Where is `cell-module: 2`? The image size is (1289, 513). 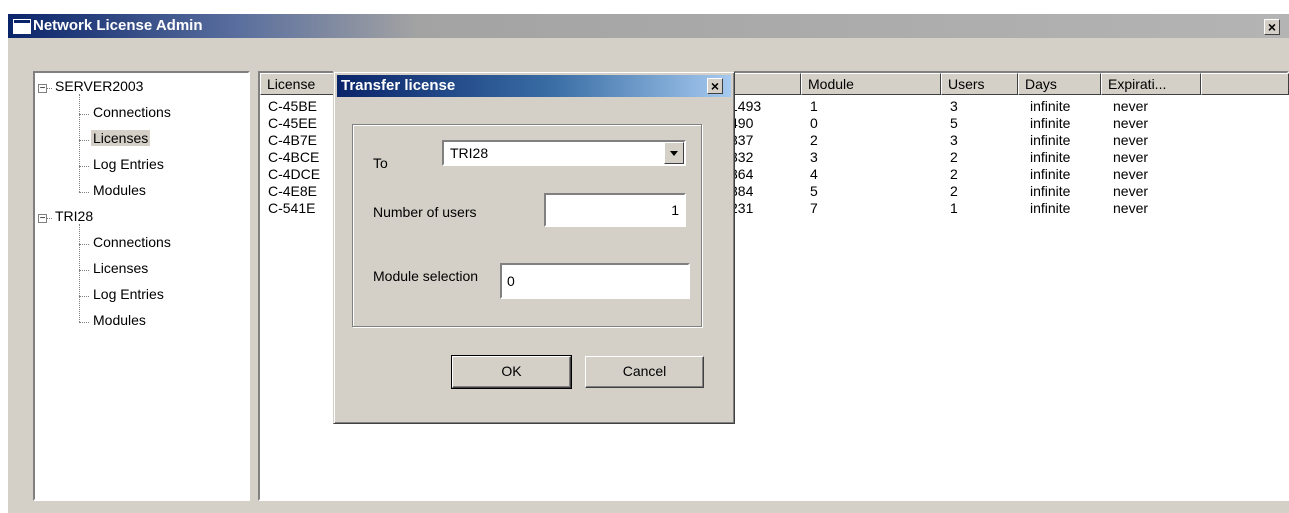
cell-module: 2 is located at coordinates (814, 140).